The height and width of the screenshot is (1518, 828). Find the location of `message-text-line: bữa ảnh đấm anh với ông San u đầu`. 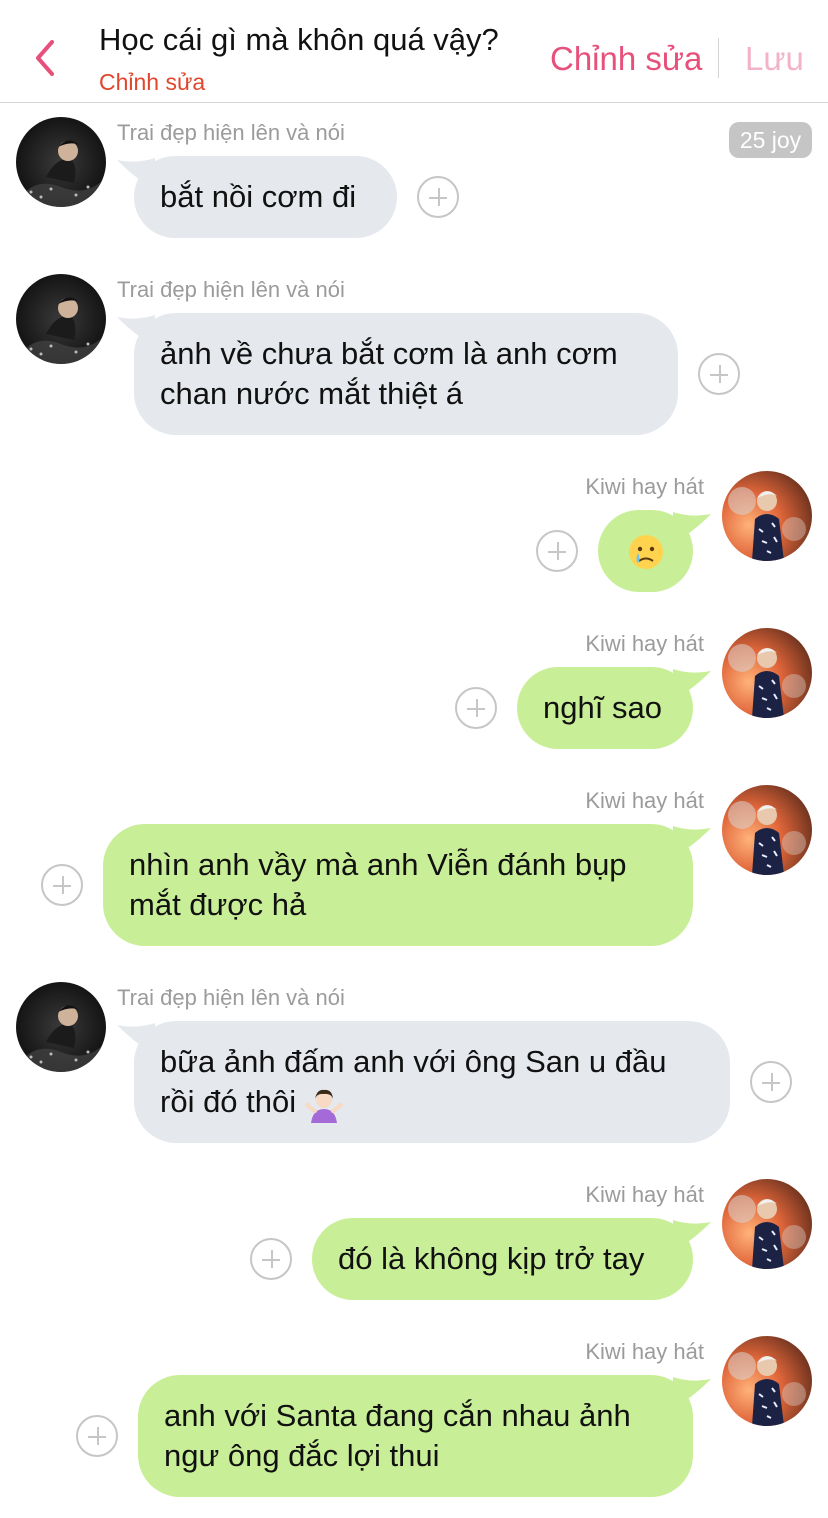

message-text-line: bữa ảnh đấm anh với ông San u đầu is located at coordinates (413, 1061).